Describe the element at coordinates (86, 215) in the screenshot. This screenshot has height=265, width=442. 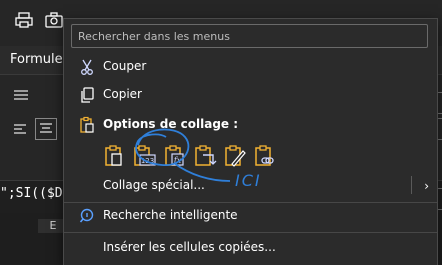
I see `smart-lookup-icon` at that location.